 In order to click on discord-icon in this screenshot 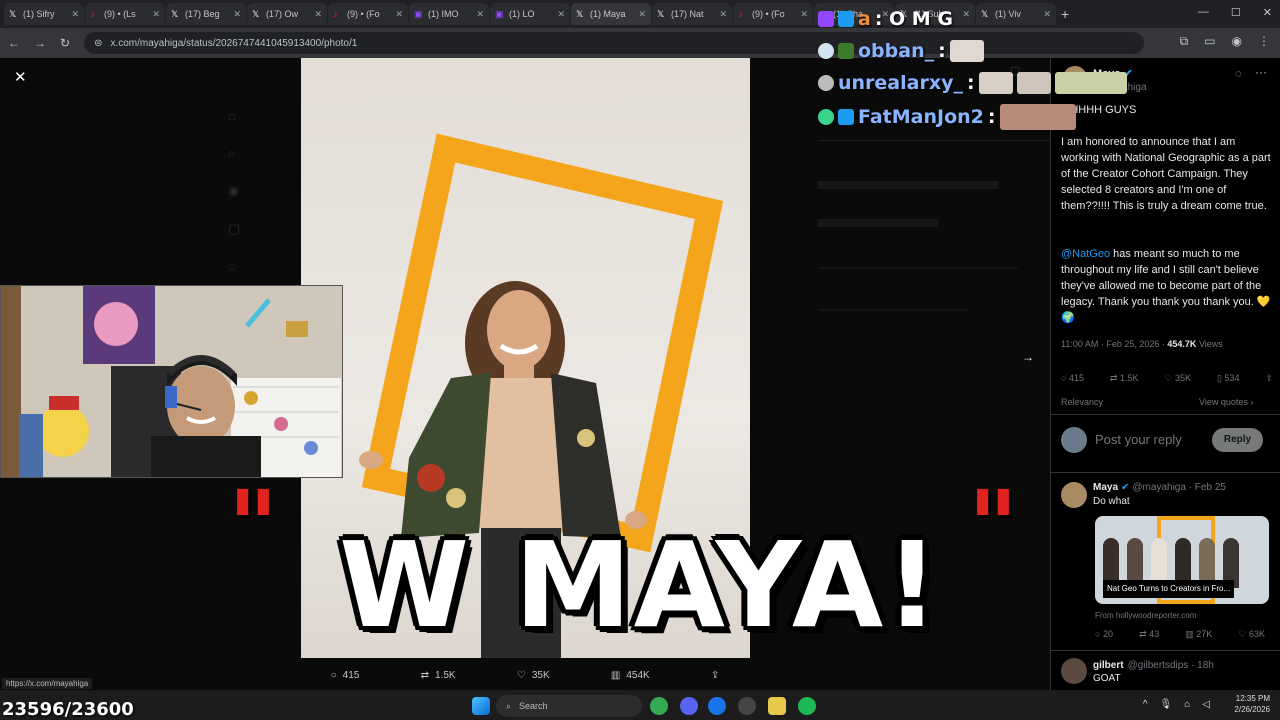, I will do `click(689, 706)`.